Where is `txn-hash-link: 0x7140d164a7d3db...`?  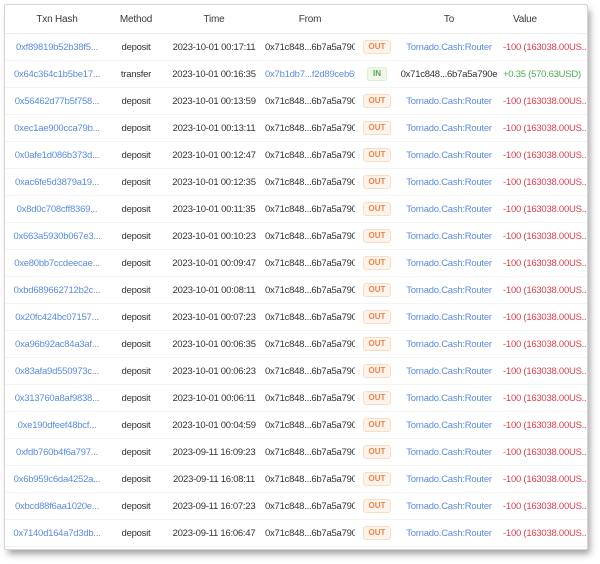 txn-hash-link: 0x7140d164a7d3db... is located at coordinates (57, 533).